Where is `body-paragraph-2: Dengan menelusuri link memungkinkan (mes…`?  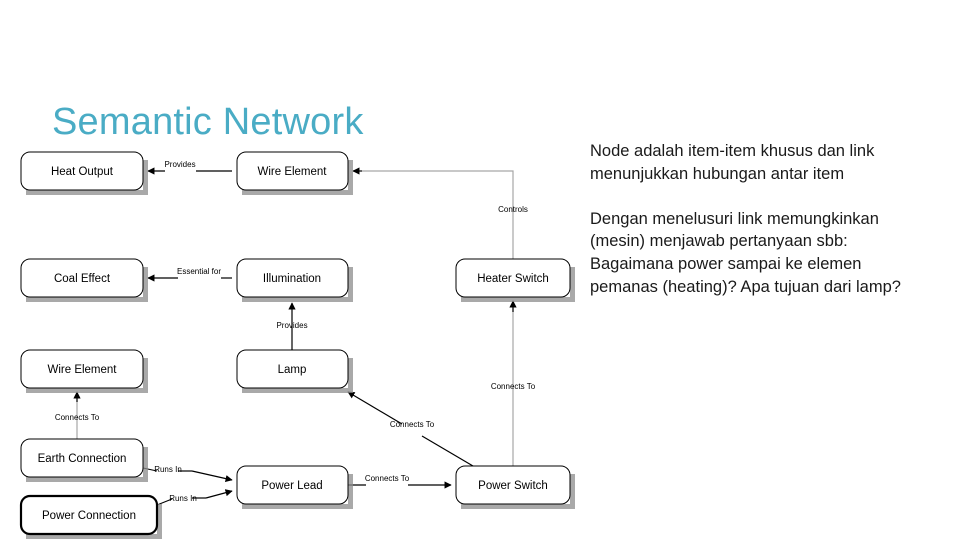
body-paragraph-2: Dengan menelusuri link memungkinkan (mes… is located at coordinates (745, 252).